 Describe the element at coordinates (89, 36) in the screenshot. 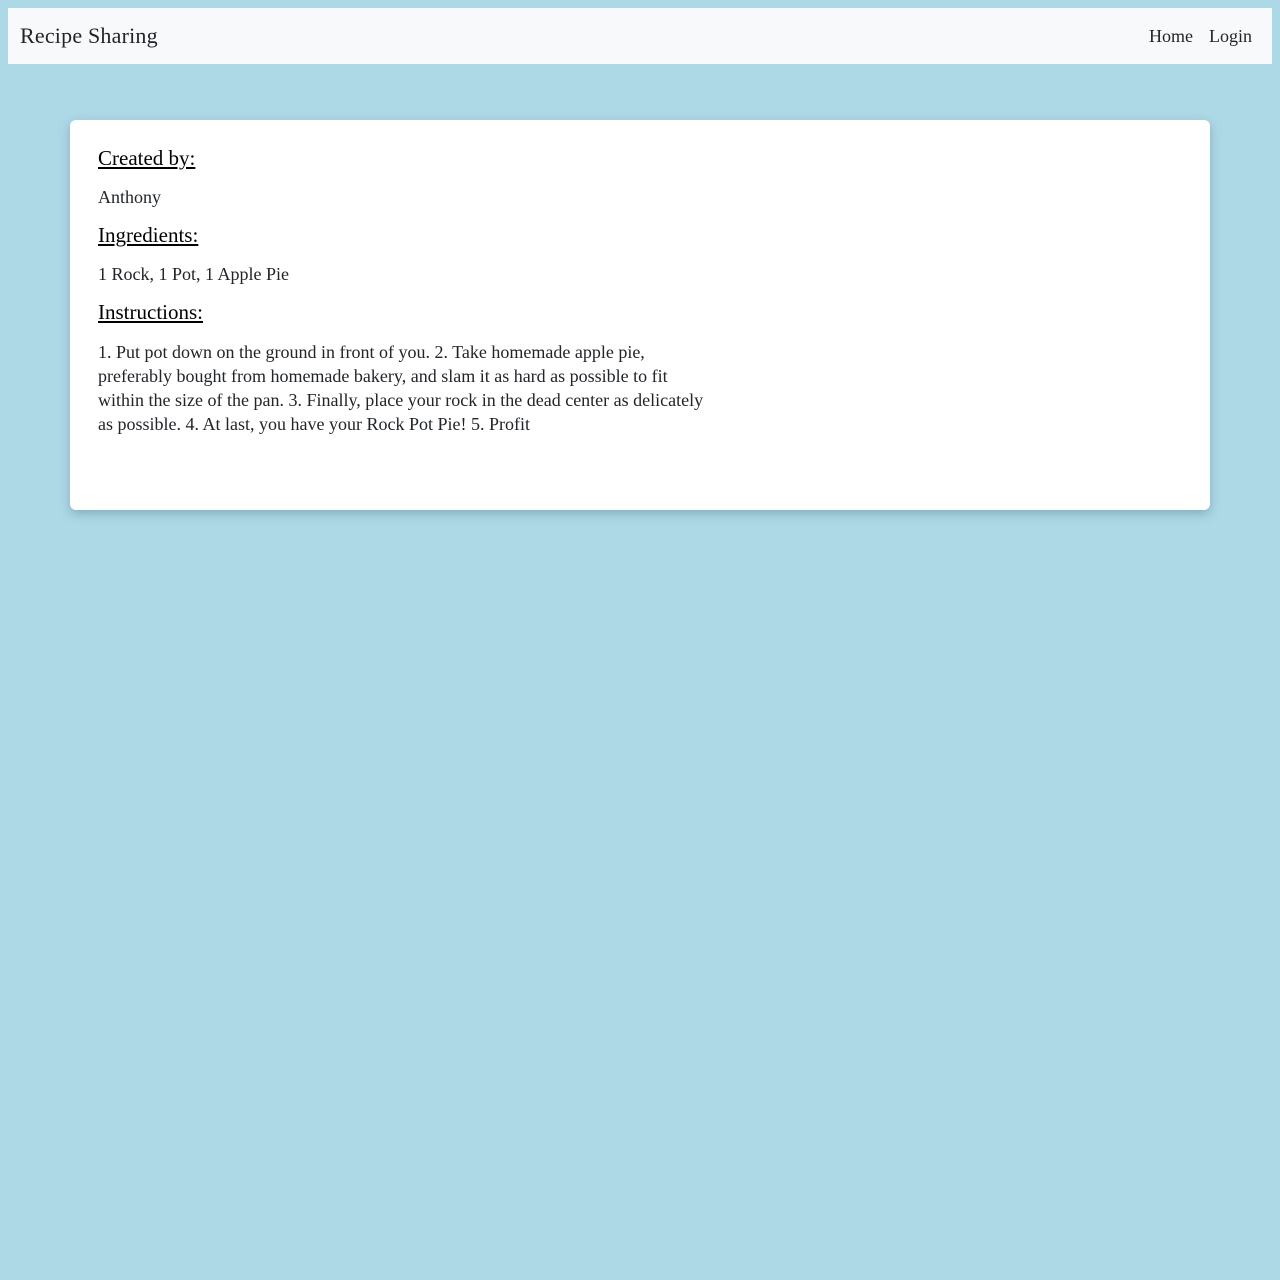

I see `brand-link: Recipe Sharing` at that location.